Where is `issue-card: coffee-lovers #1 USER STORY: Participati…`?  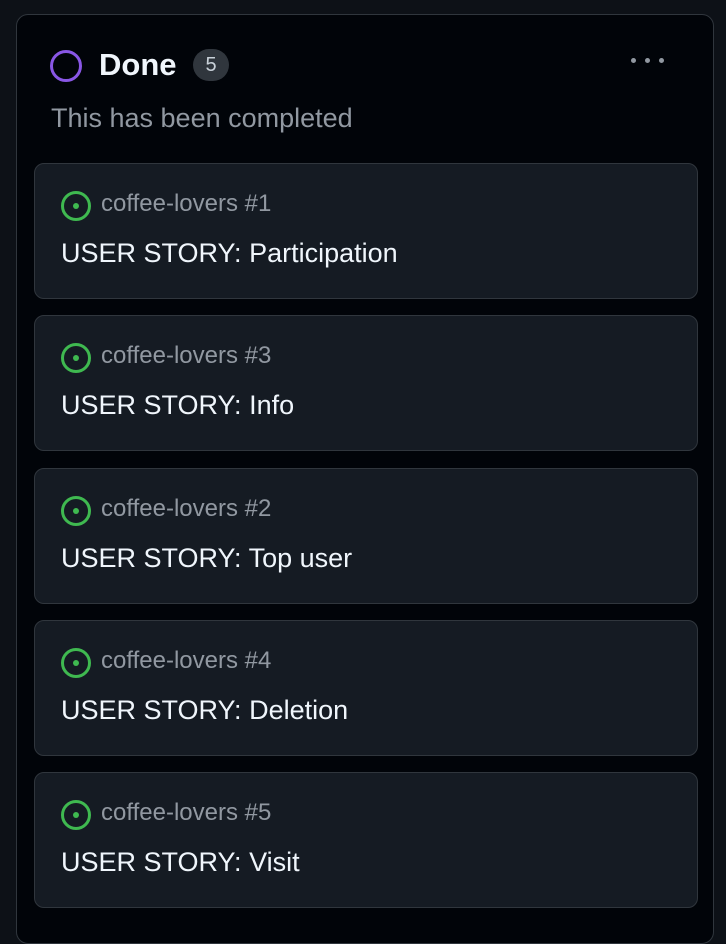 issue-card: coffee-lovers #1 USER STORY: Participati… is located at coordinates (366, 231).